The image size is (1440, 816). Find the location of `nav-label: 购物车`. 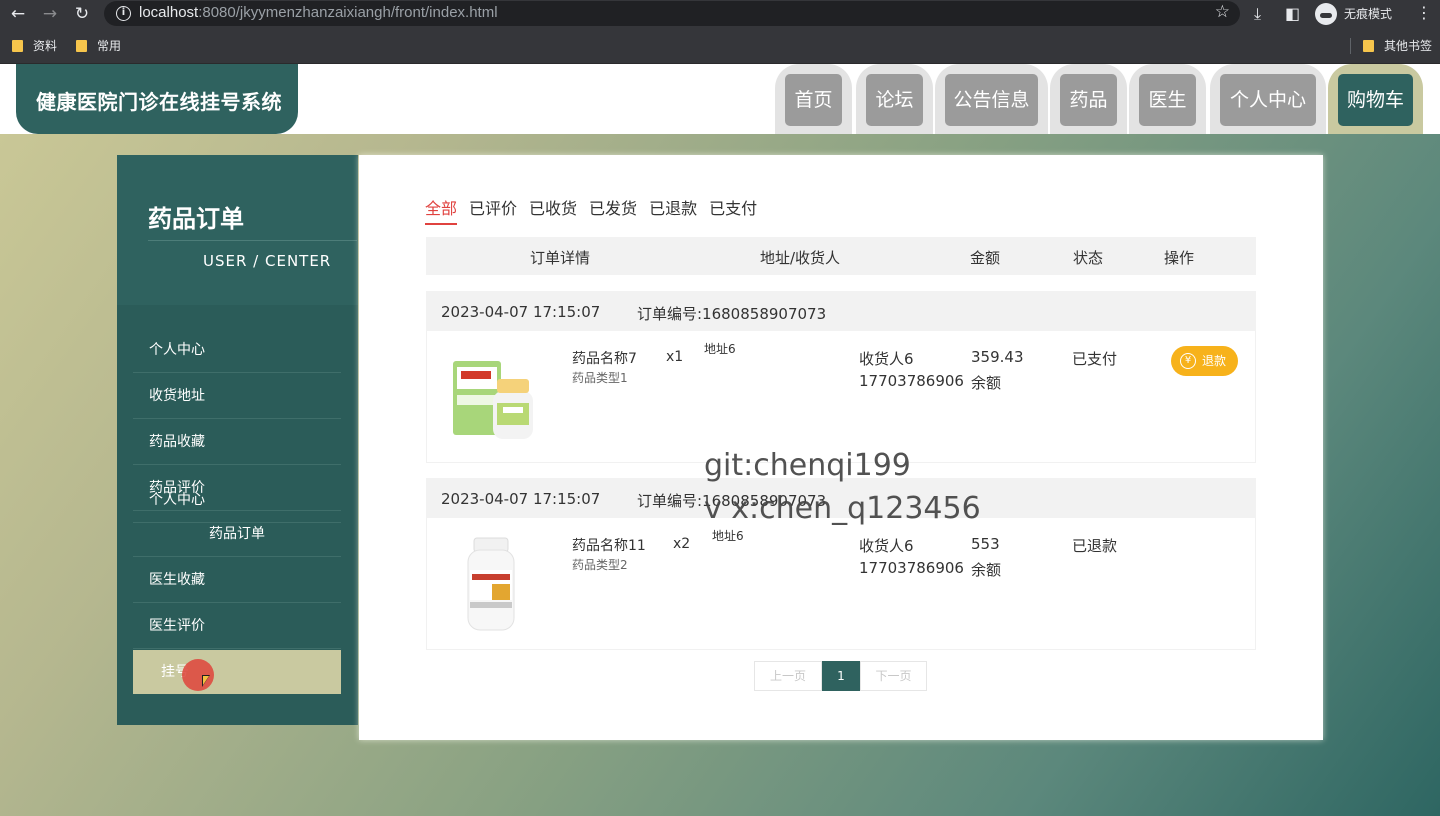

nav-label: 购物车 is located at coordinates (1375, 100).